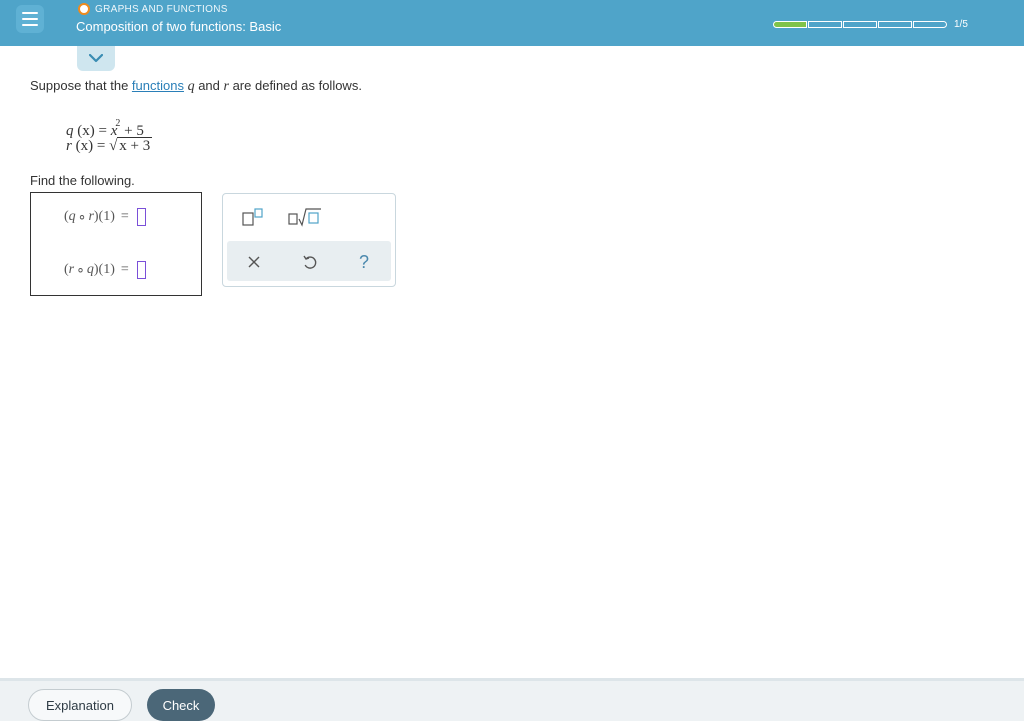 The height and width of the screenshot is (721, 1024). Describe the element at coordinates (135, 145) in the screenshot. I see `def-r-radicand: x + 3` at that location.